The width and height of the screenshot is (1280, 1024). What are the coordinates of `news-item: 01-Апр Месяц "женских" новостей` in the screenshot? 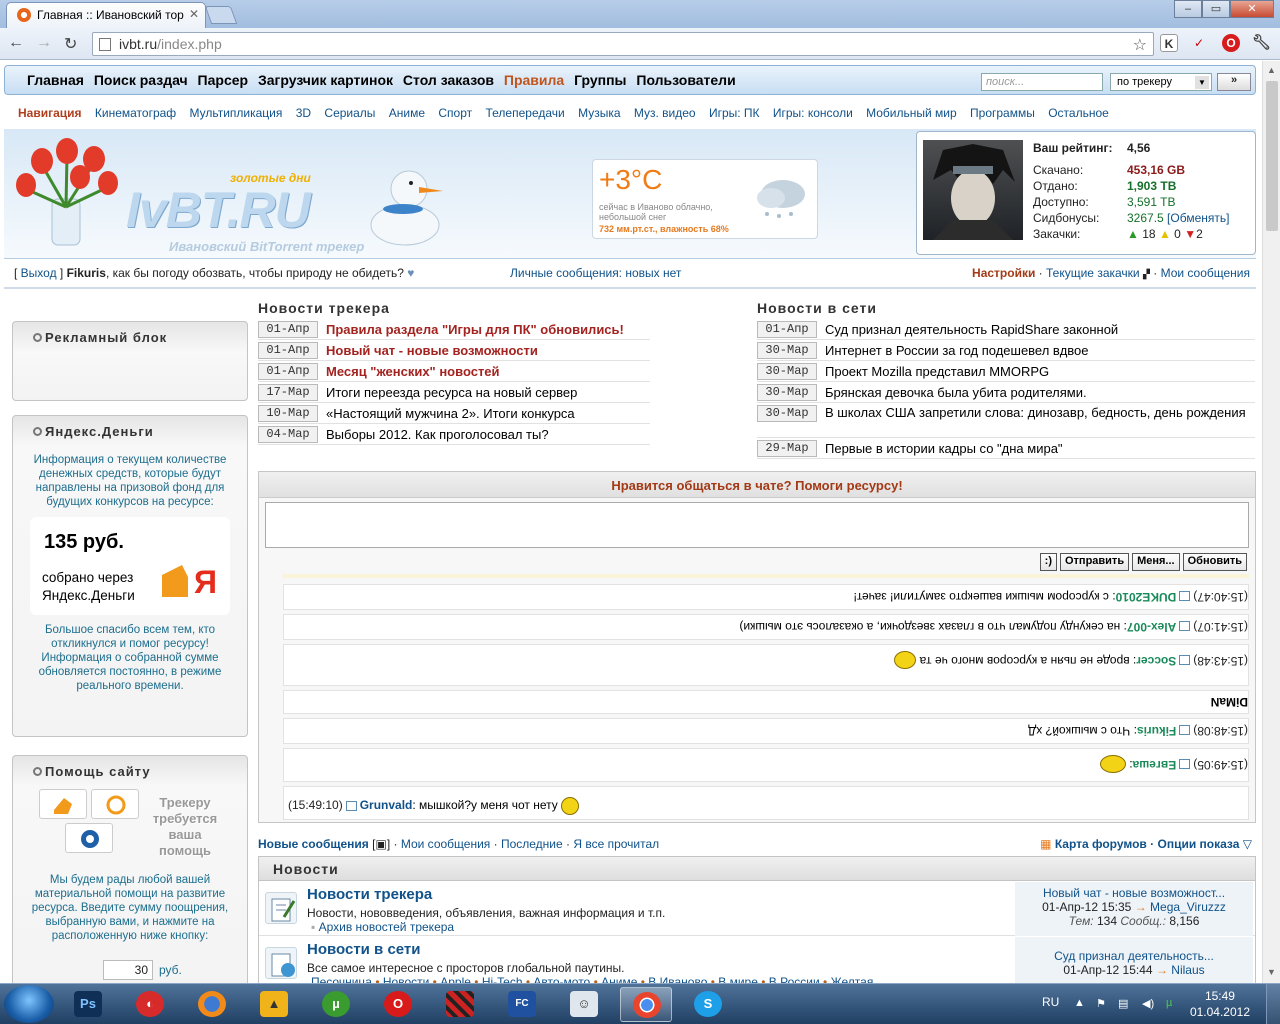 It's located at (454, 371).